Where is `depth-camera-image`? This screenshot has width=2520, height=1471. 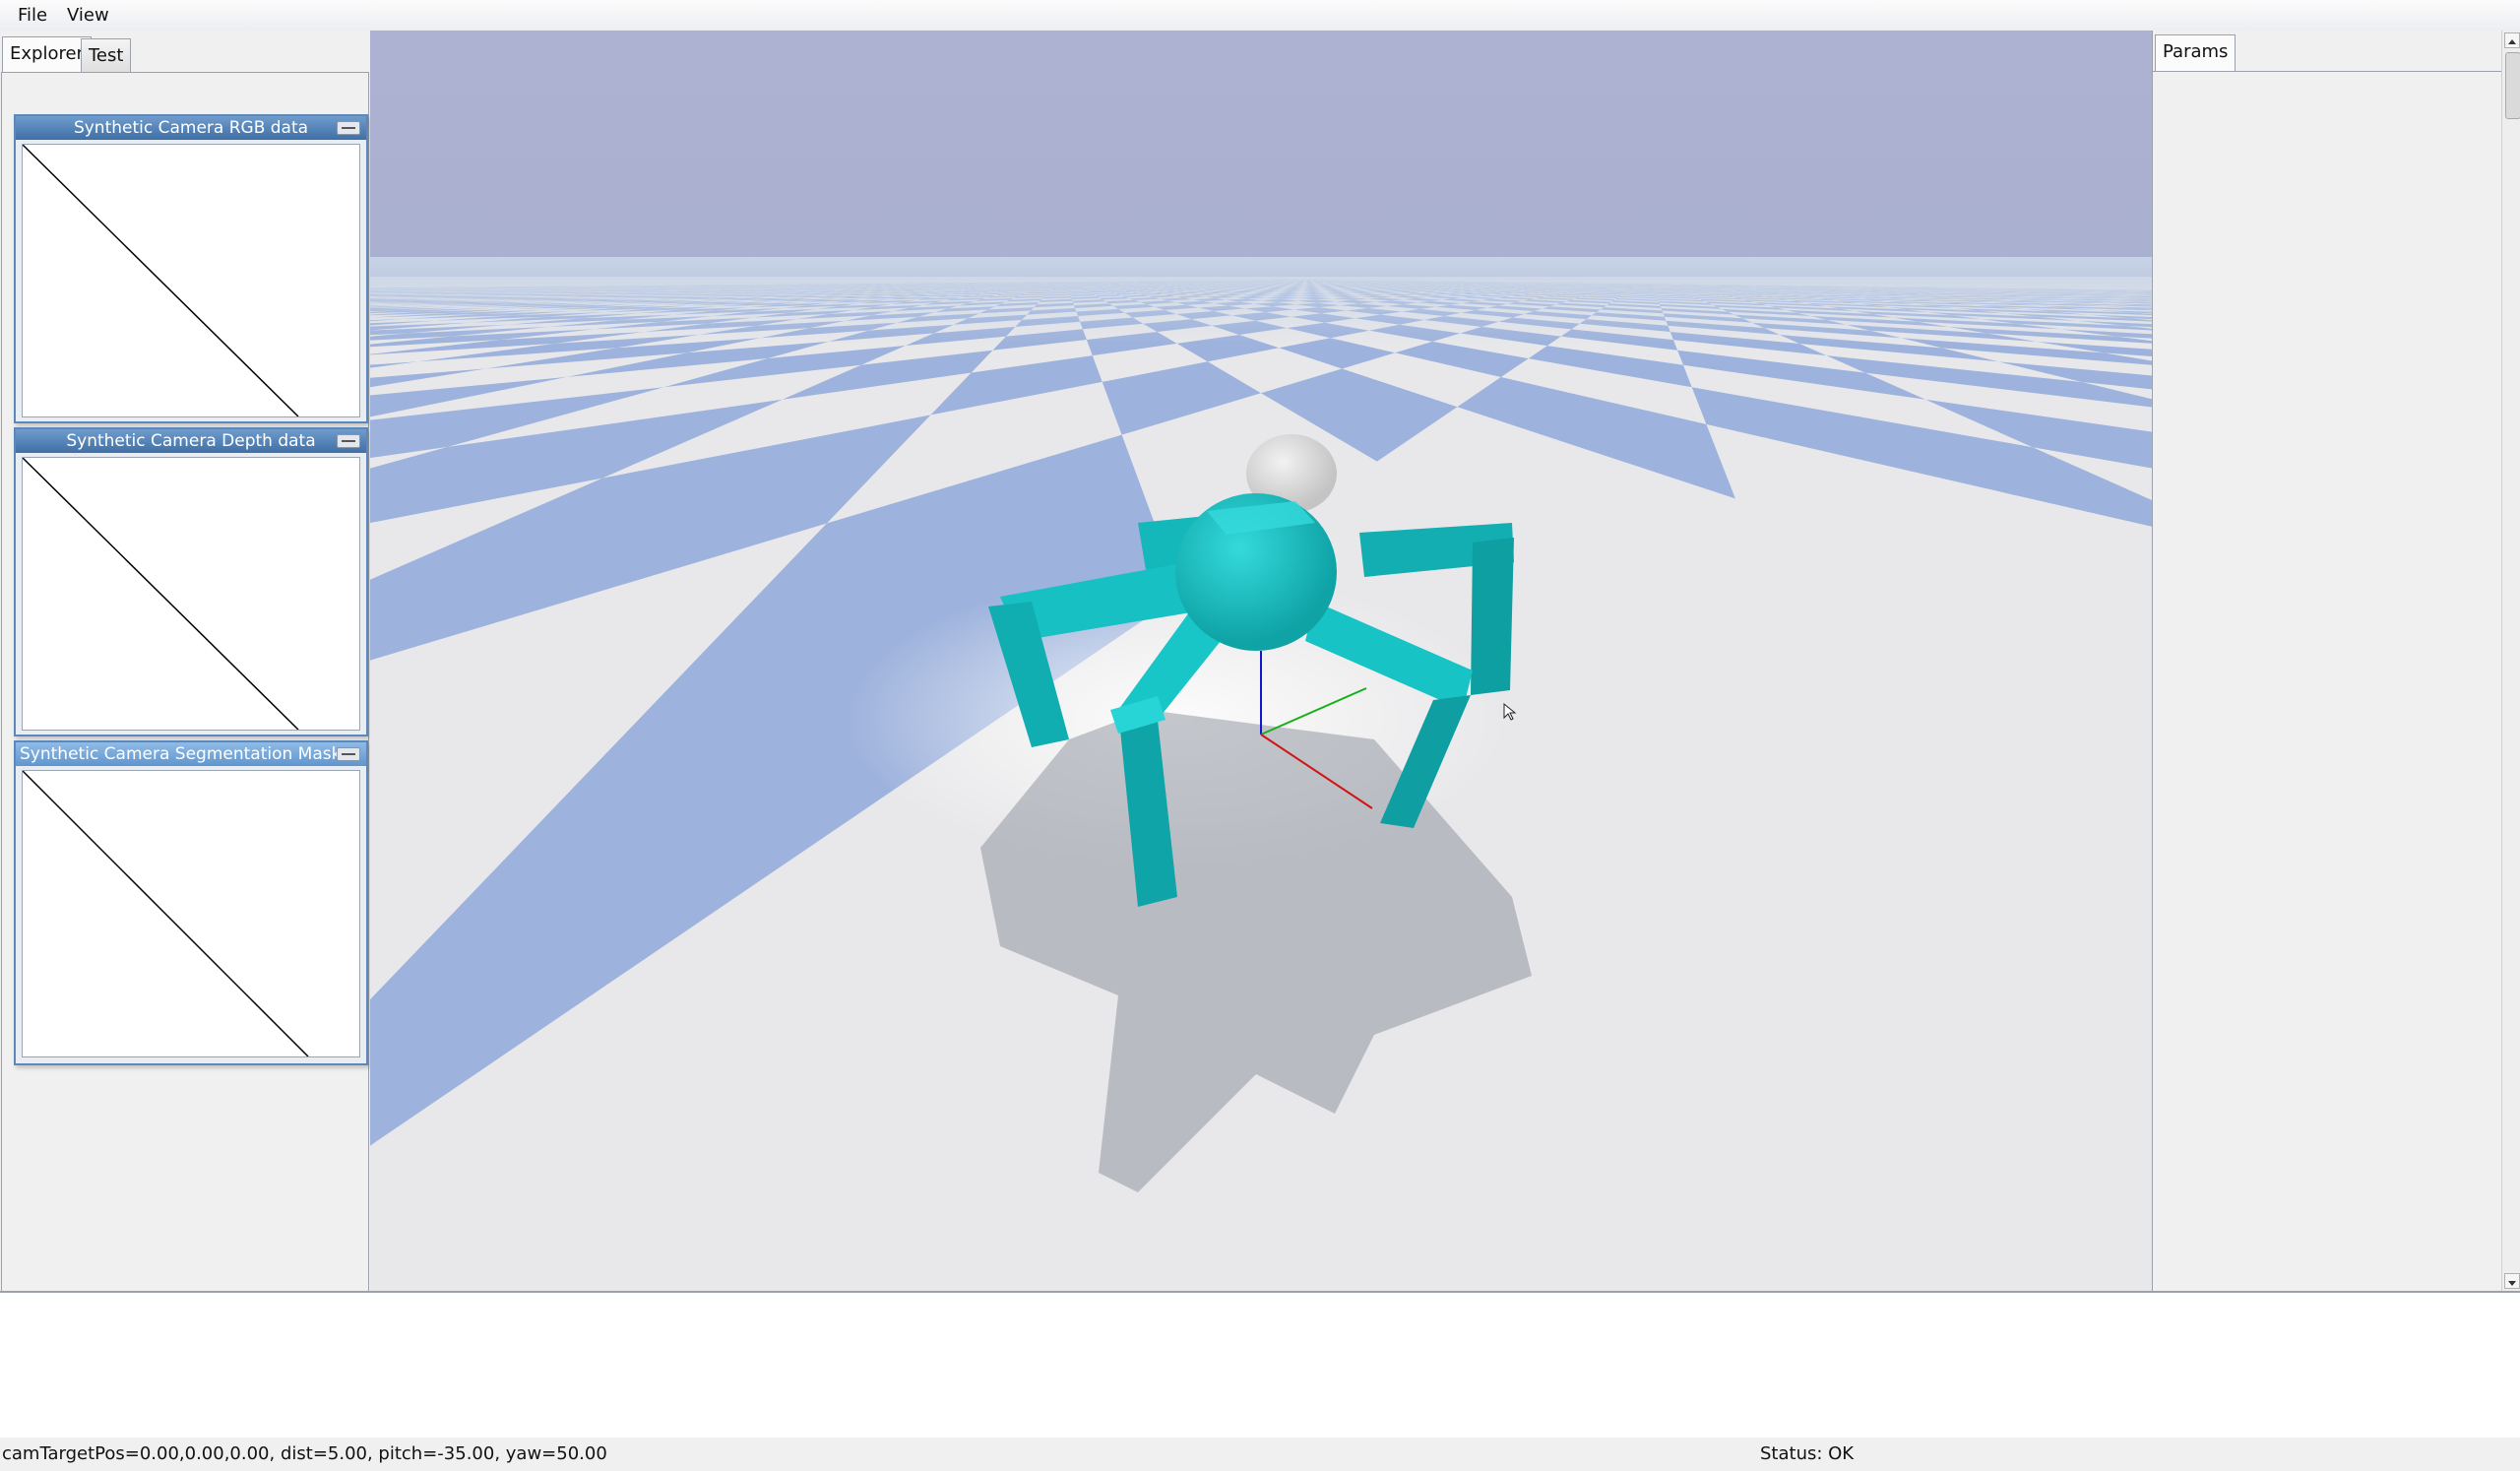 depth-camera-image is located at coordinates (191, 594).